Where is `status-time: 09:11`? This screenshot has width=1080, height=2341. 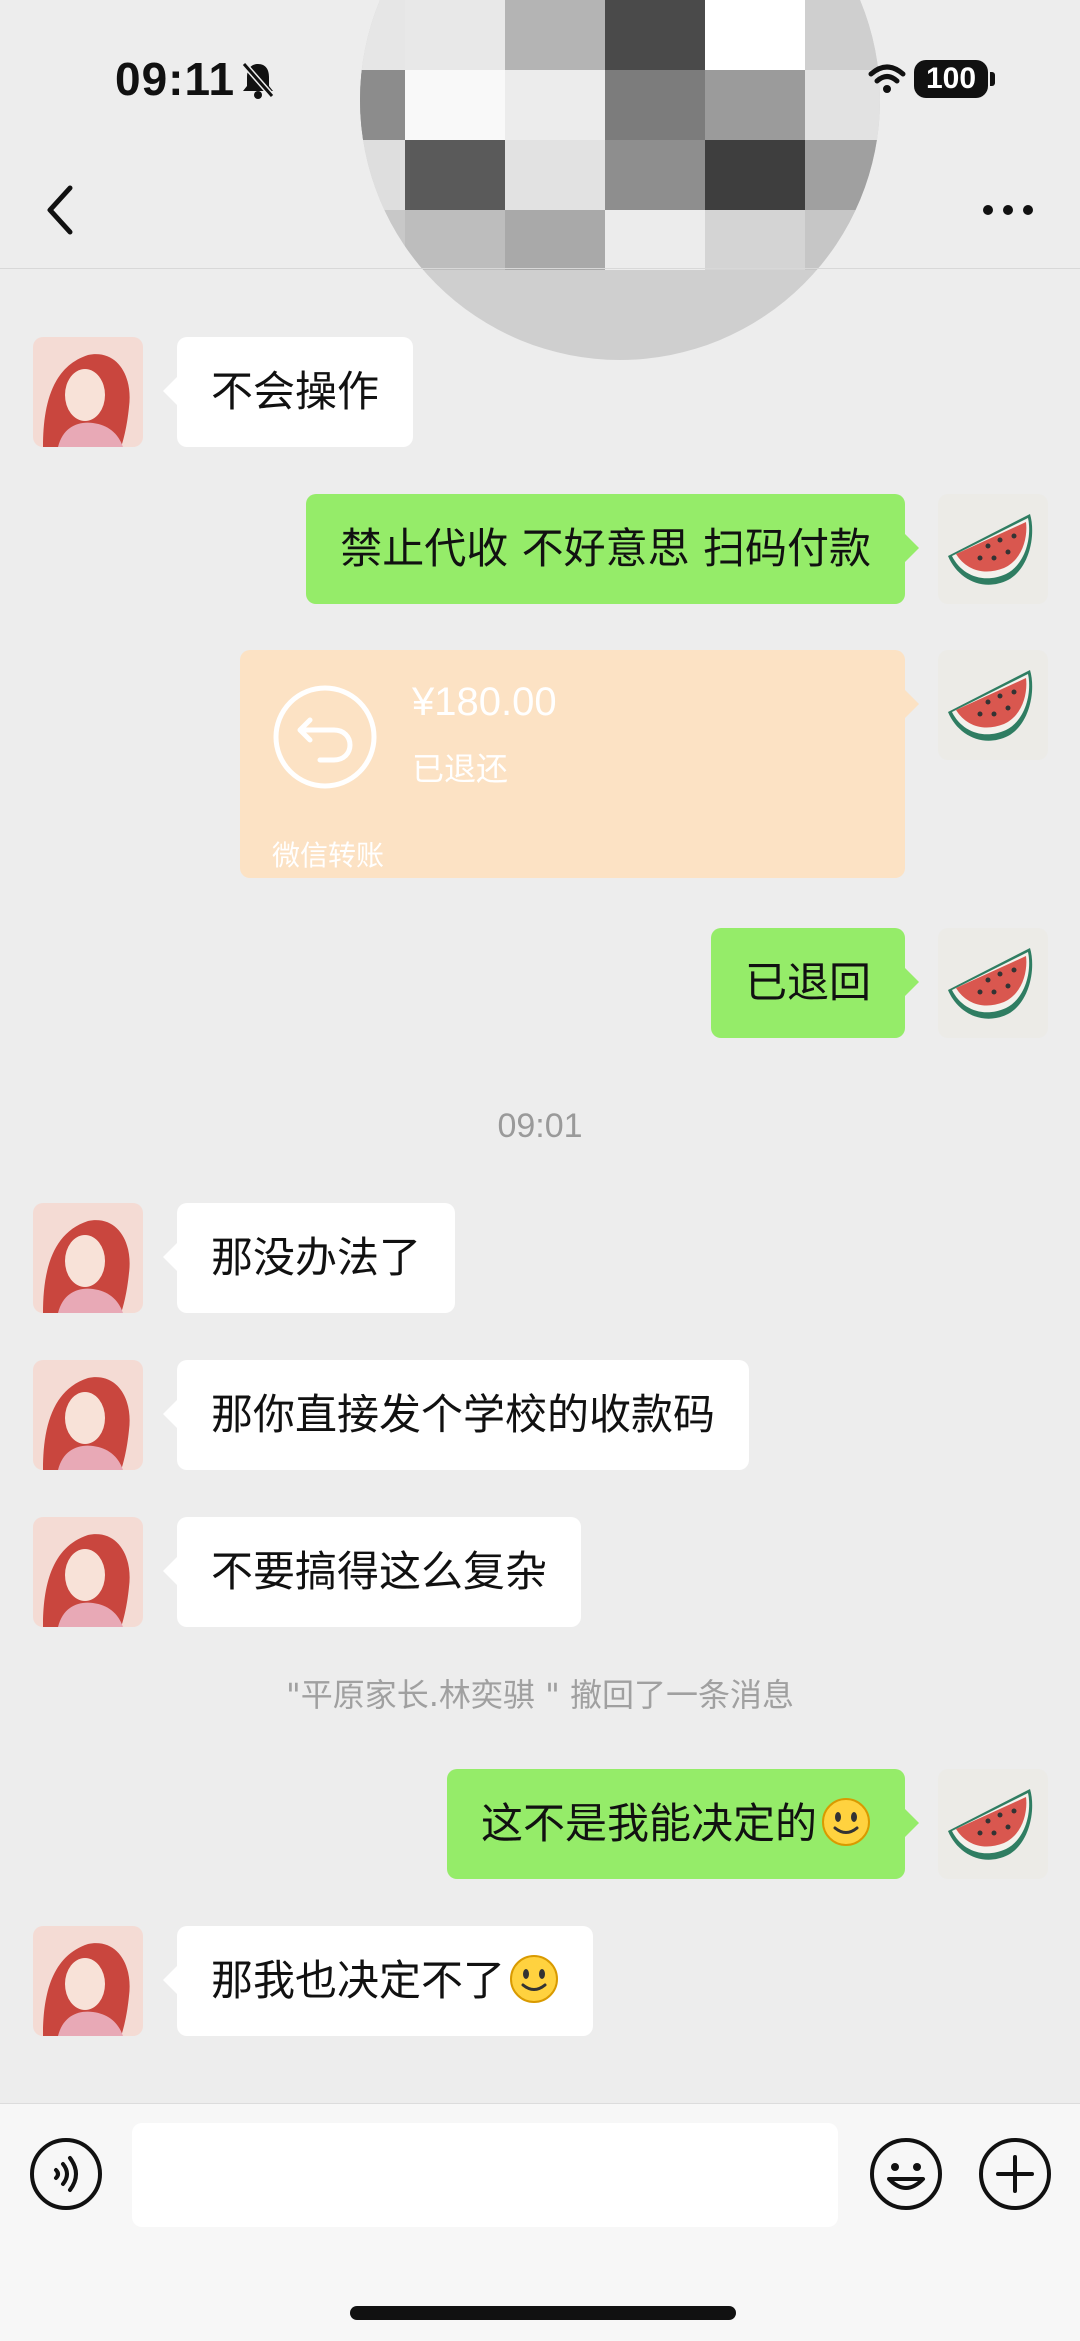
status-time: 09:11 is located at coordinates (175, 79).